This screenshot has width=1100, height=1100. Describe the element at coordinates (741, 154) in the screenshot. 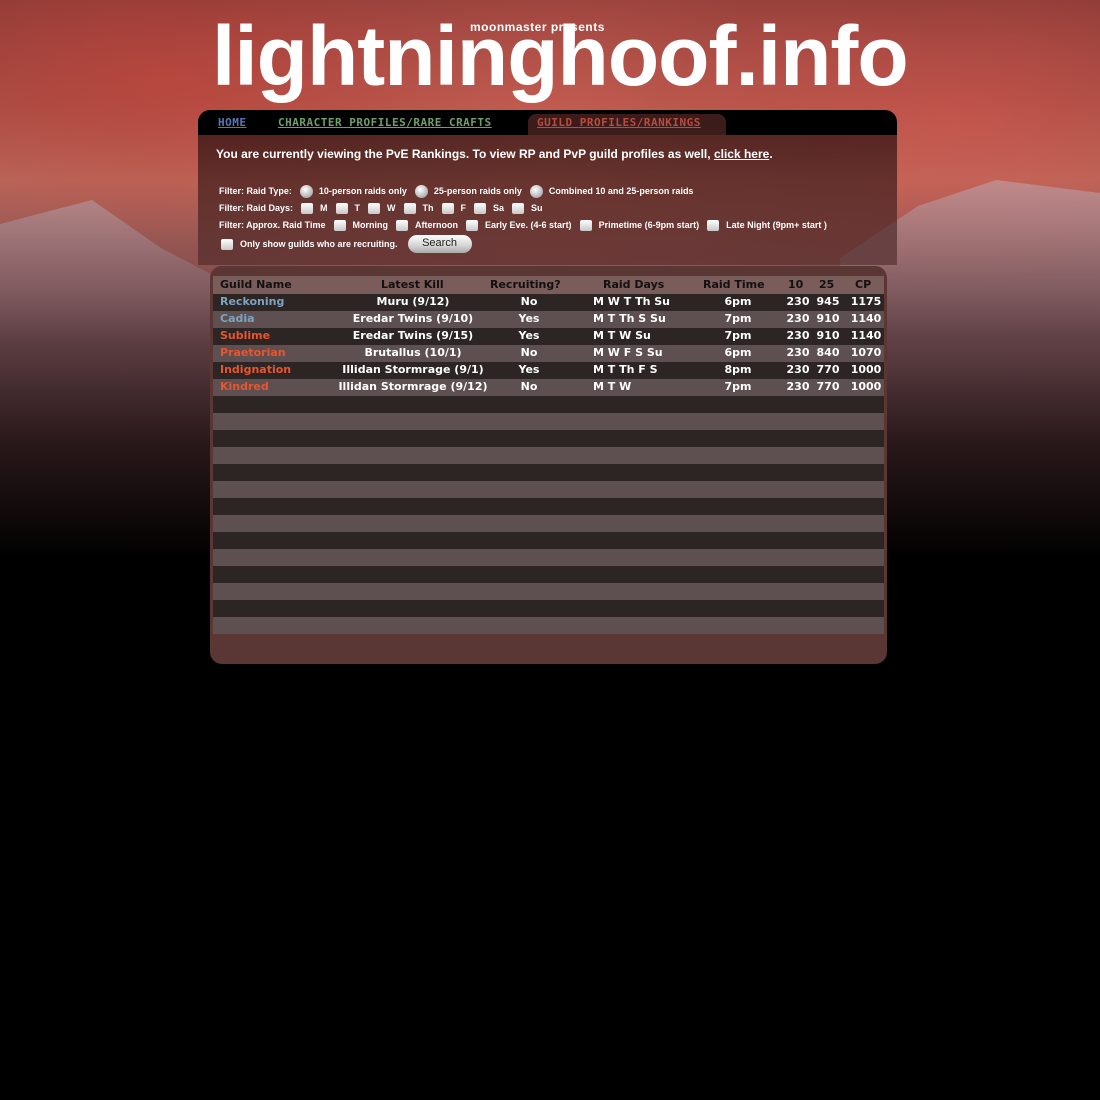

I see `click-here-link: click here` at that location.